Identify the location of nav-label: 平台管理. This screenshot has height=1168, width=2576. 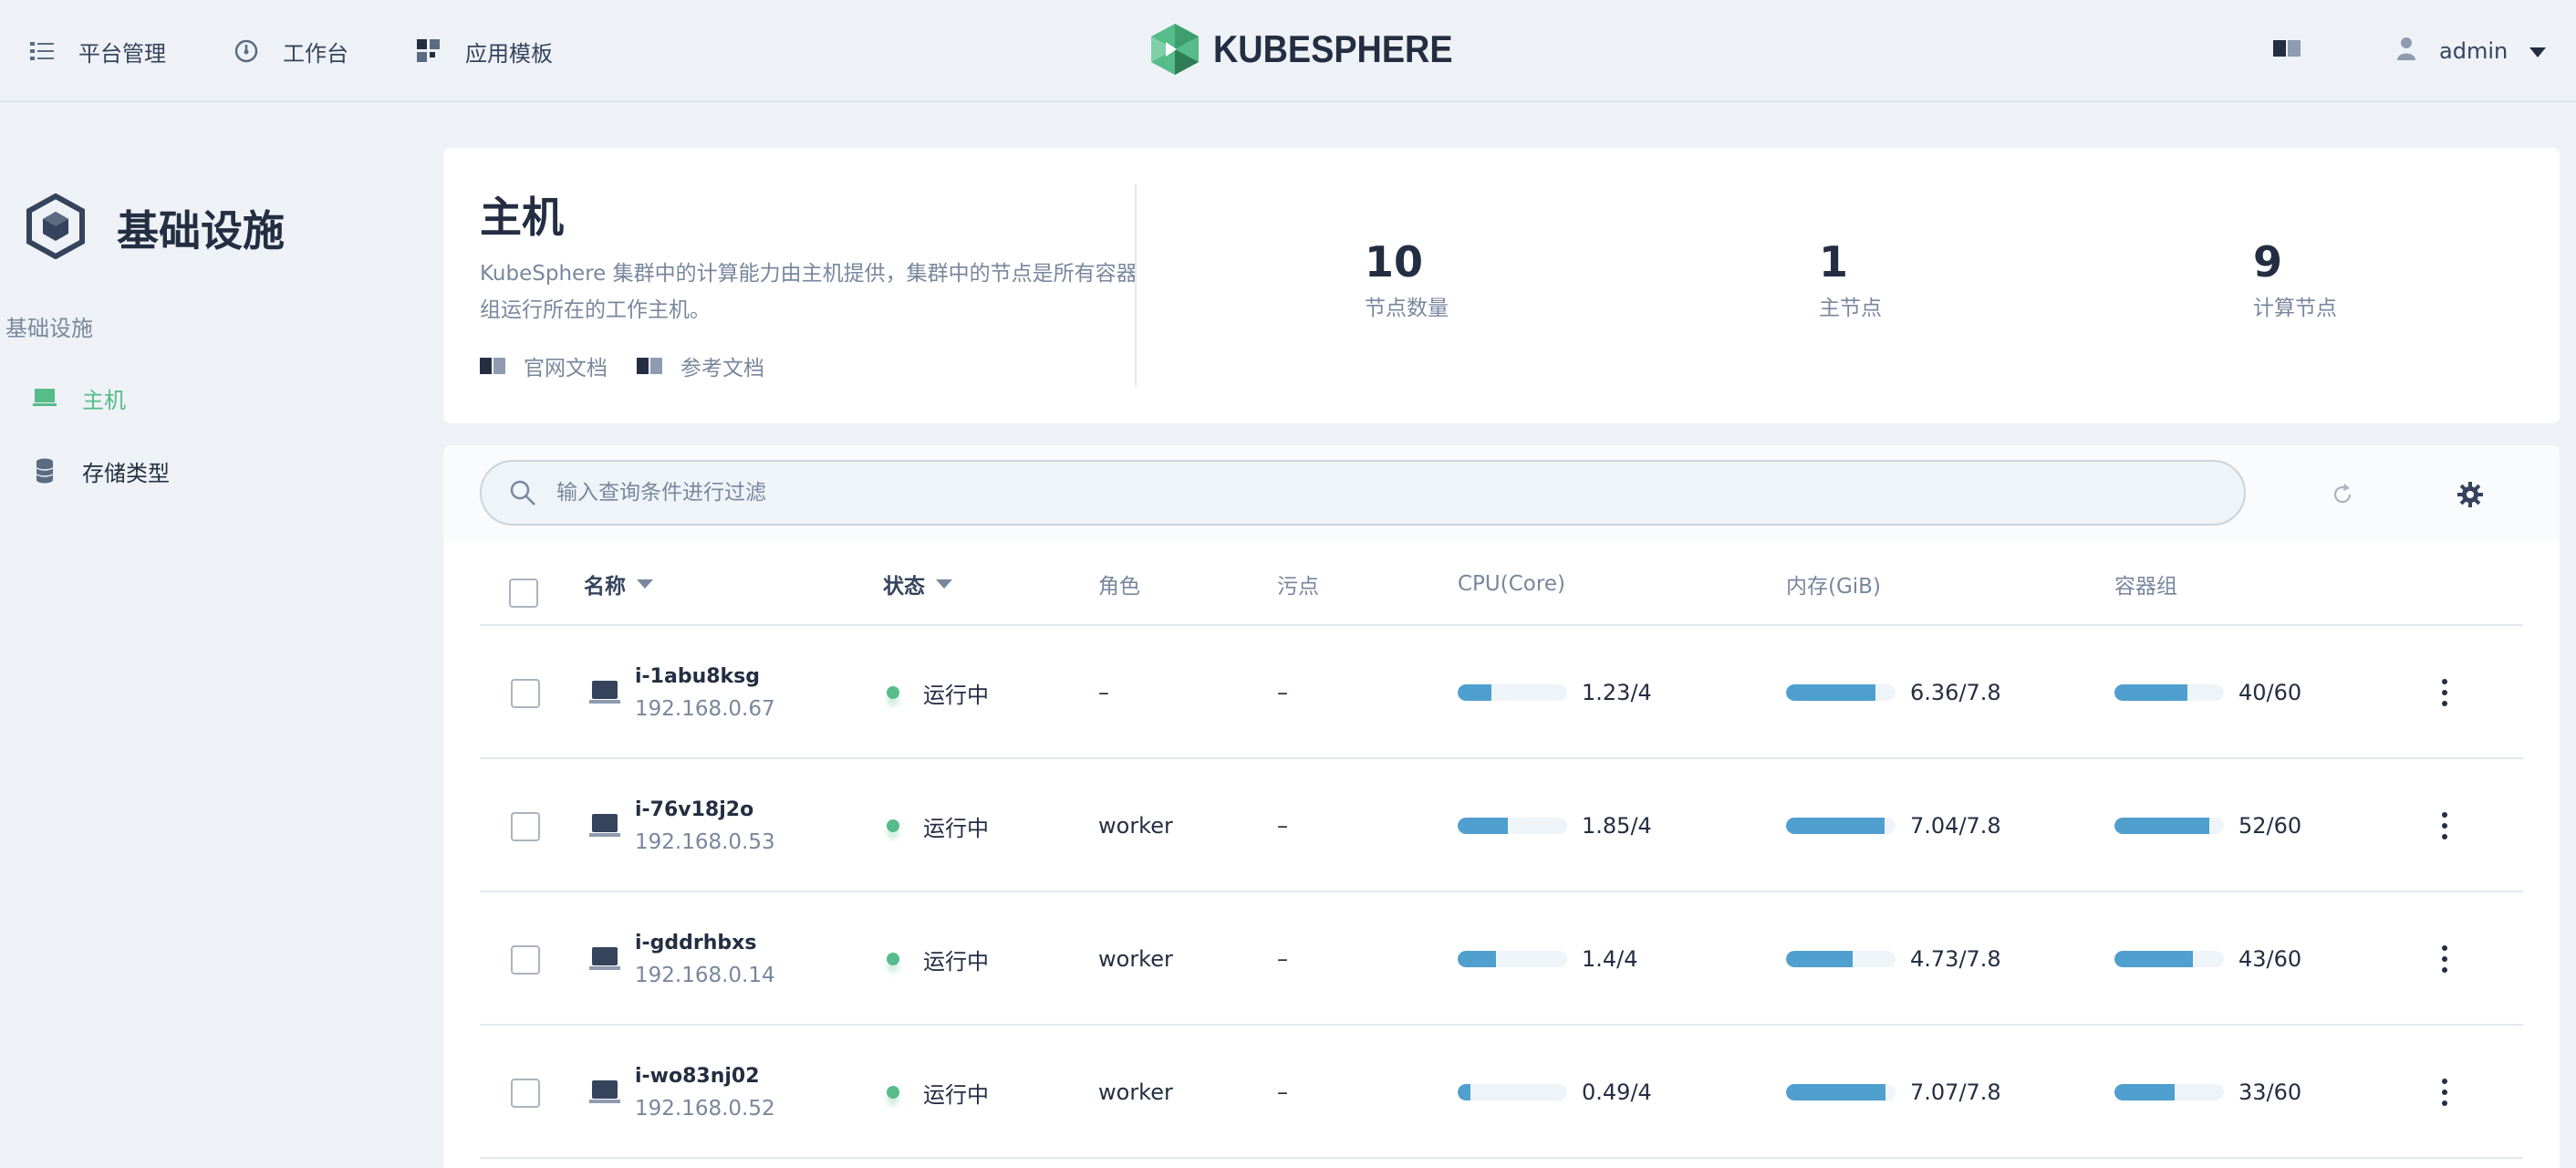
(122, 53).